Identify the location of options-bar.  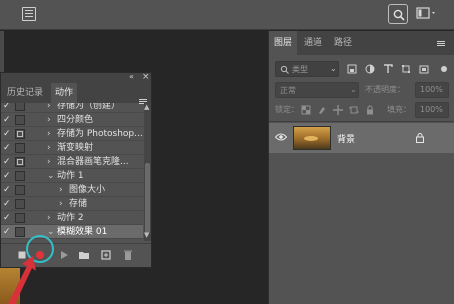
(227, 15).